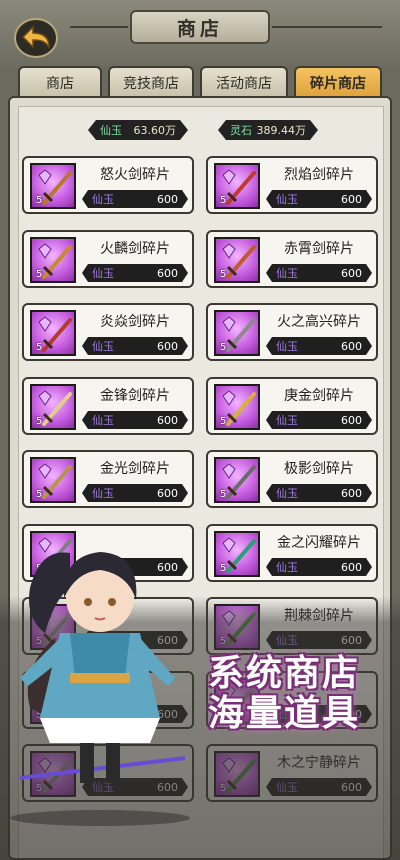 The image size is (400, 860). I want to click on title-ornament-left, so click(99, 27).